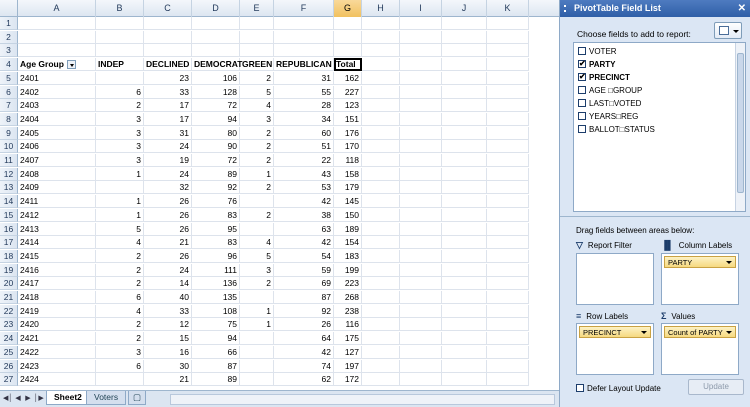  What do you see at coordinates (18, 399) in the screenshot?
I see `prev-sheet-icon: ◀` at bounding box center [18, 399].